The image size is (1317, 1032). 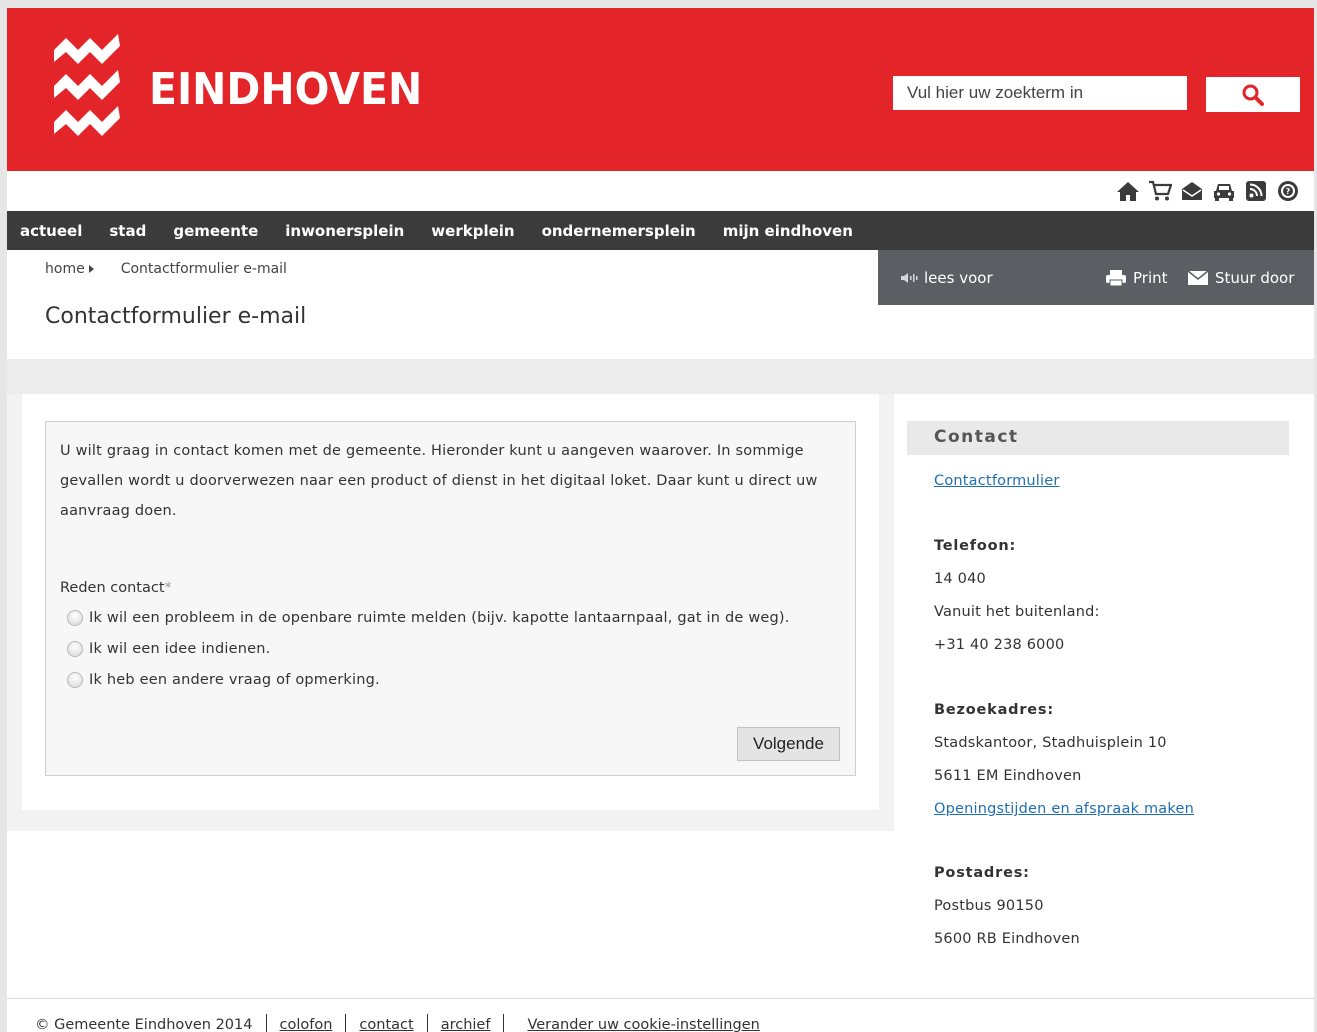 I want to click on abroad-phone: +31 40 238 6000, so click(x=999, y=645).